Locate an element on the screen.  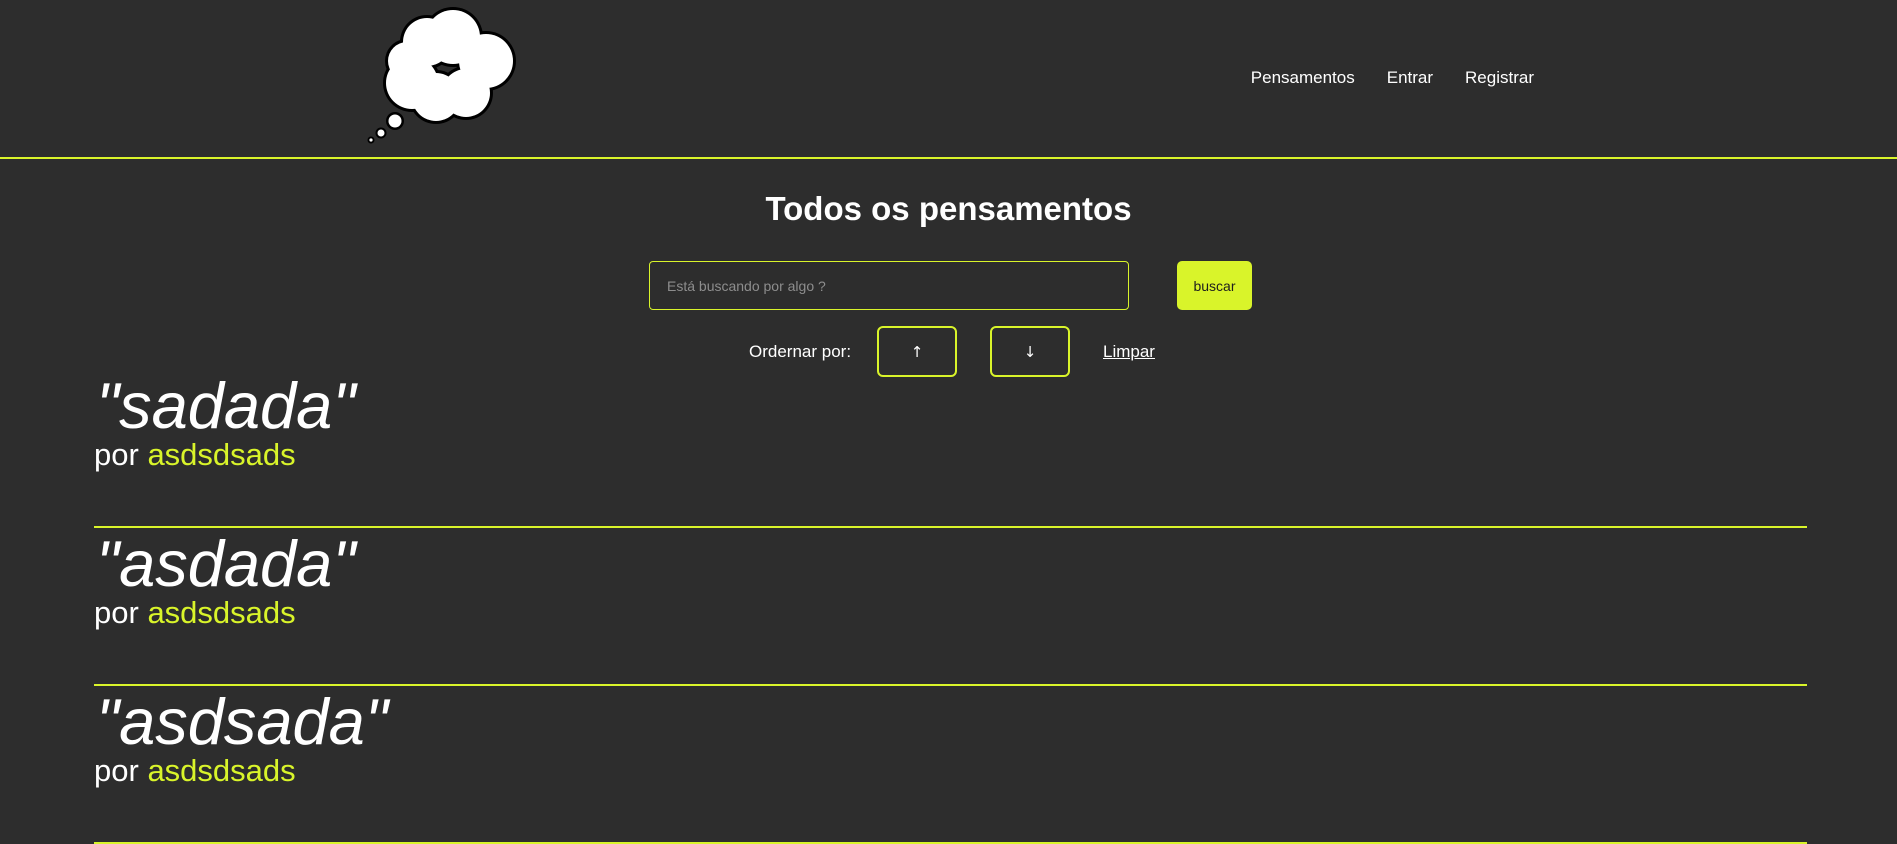
order-label: Ordernar por: is located at coordinates (800, 351).